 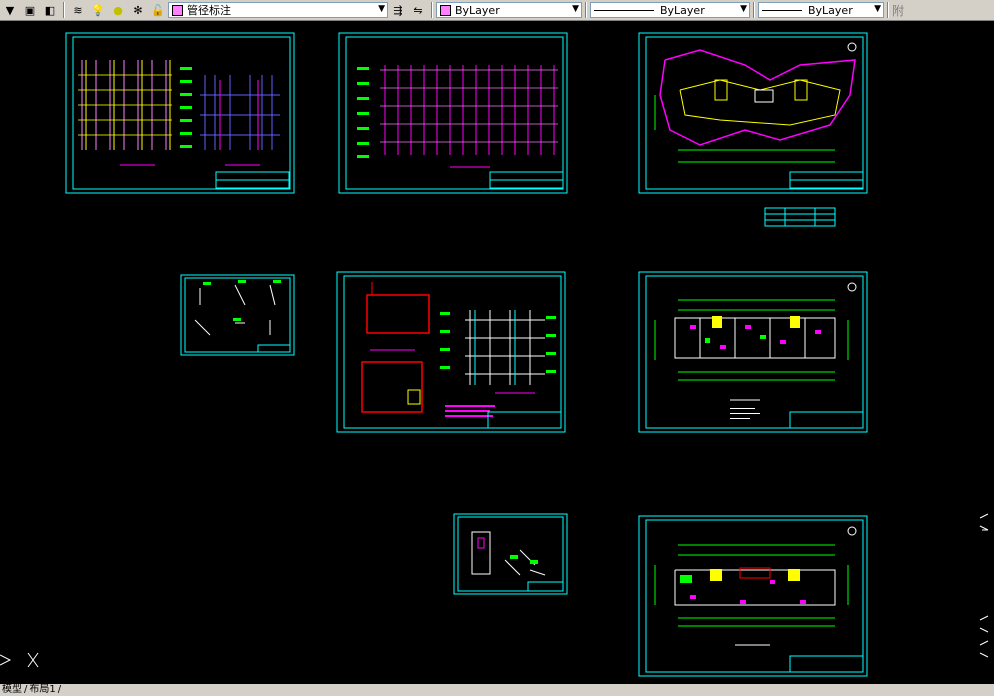 What do you see at coordinates (98, 10) in the screenshot?
I see `lightbulb-icon: 💡` at bounding box center [98, 10].